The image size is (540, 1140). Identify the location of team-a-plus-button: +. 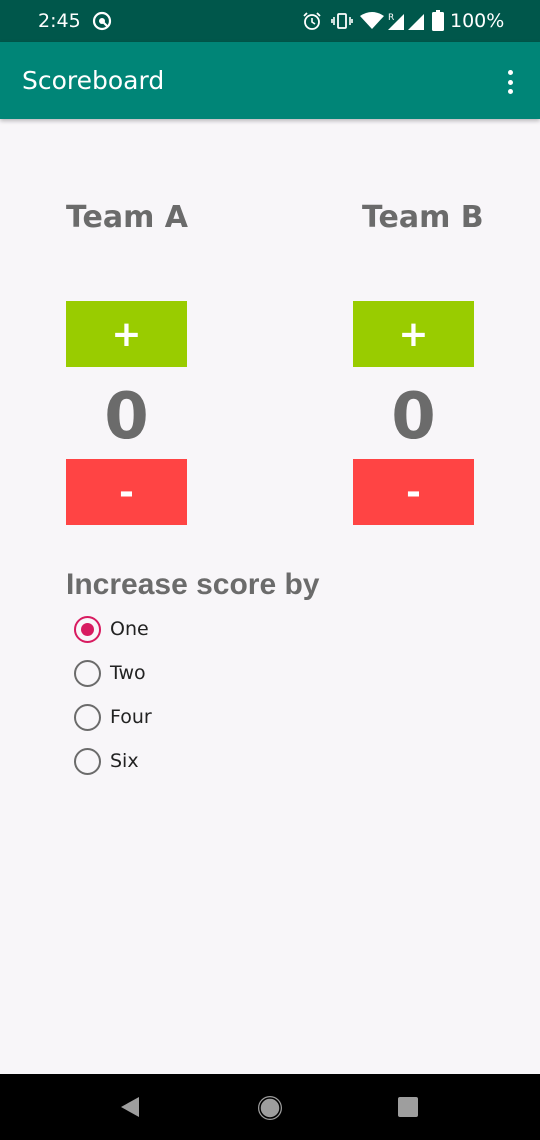
(126, 334).